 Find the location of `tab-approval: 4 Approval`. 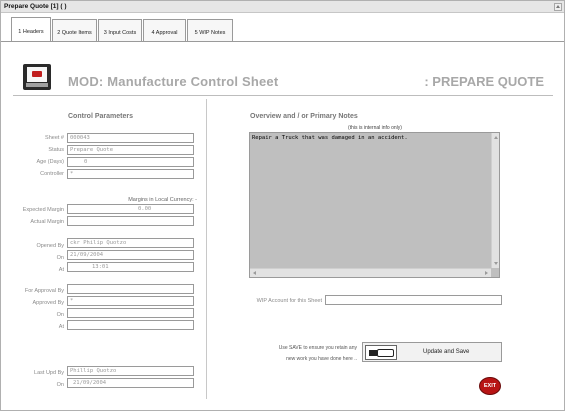

tab-approval: 4 Approval is located at coordinates (164, 30).